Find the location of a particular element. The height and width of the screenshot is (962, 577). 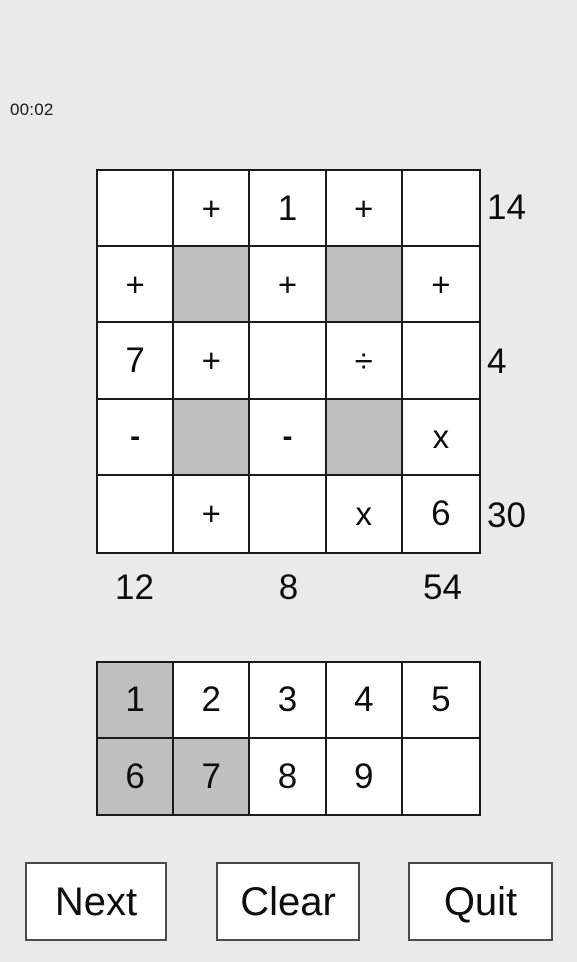

number-tray: 1 2 3 4 5 6 7 8 9 is located at coordinates (288, 738).